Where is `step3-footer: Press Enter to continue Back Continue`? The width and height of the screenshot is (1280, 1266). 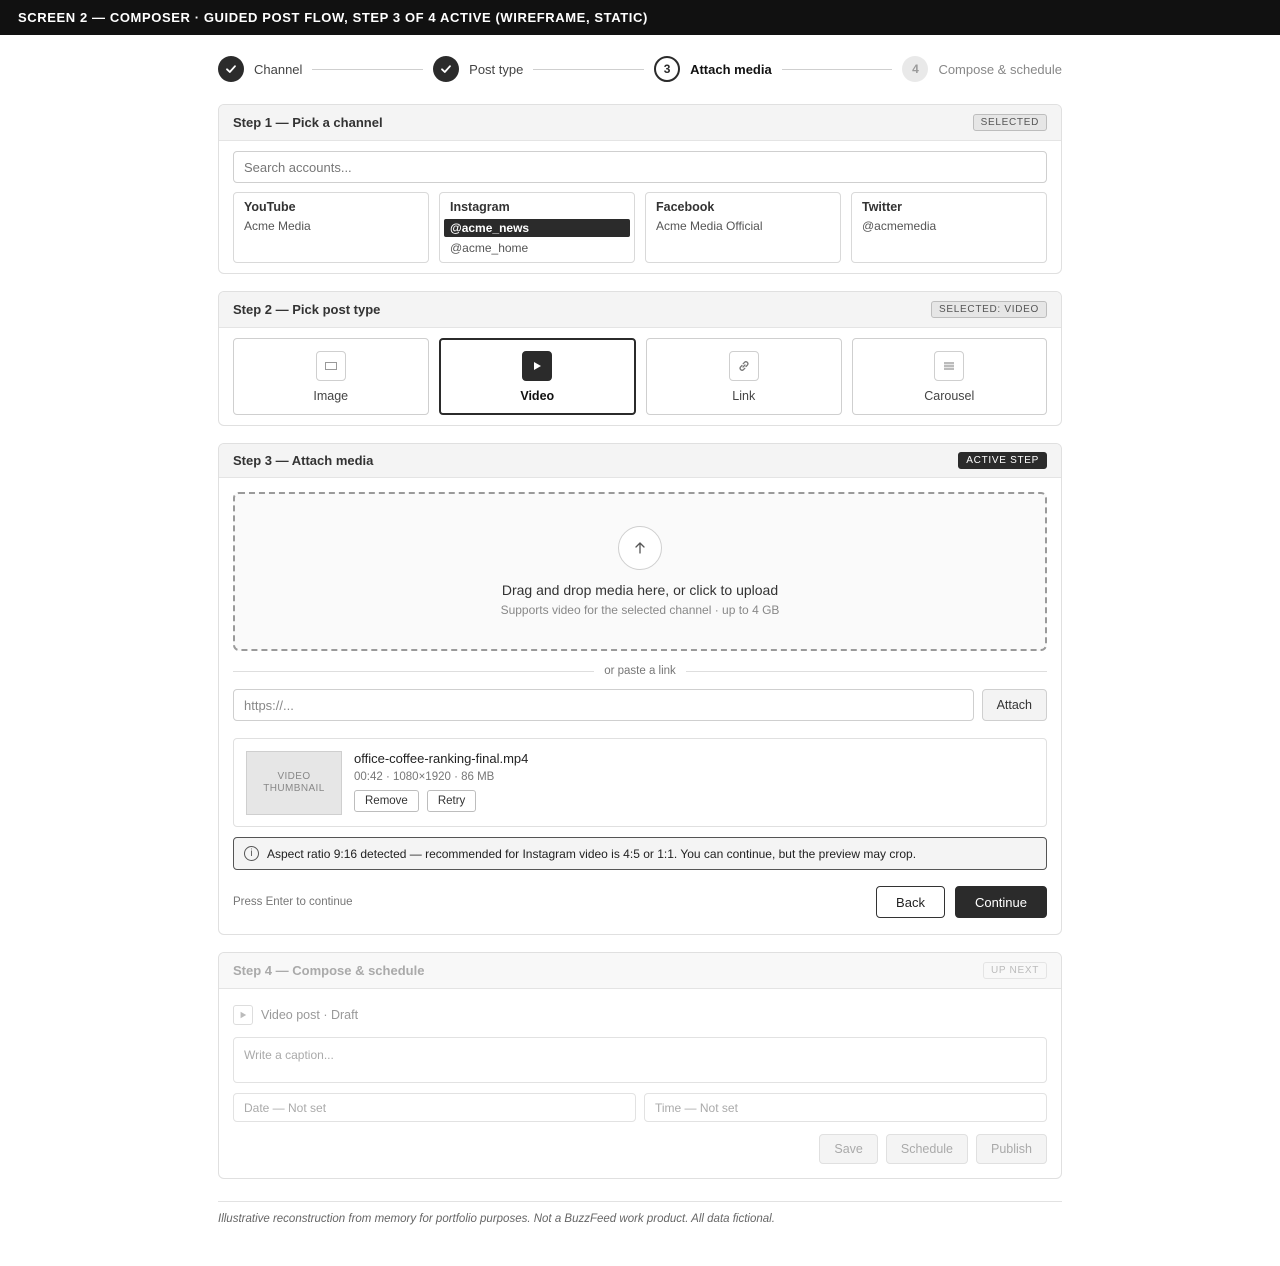 step3-footer: Press Enter to continue Back Continue is located at coordinates (640, 904).